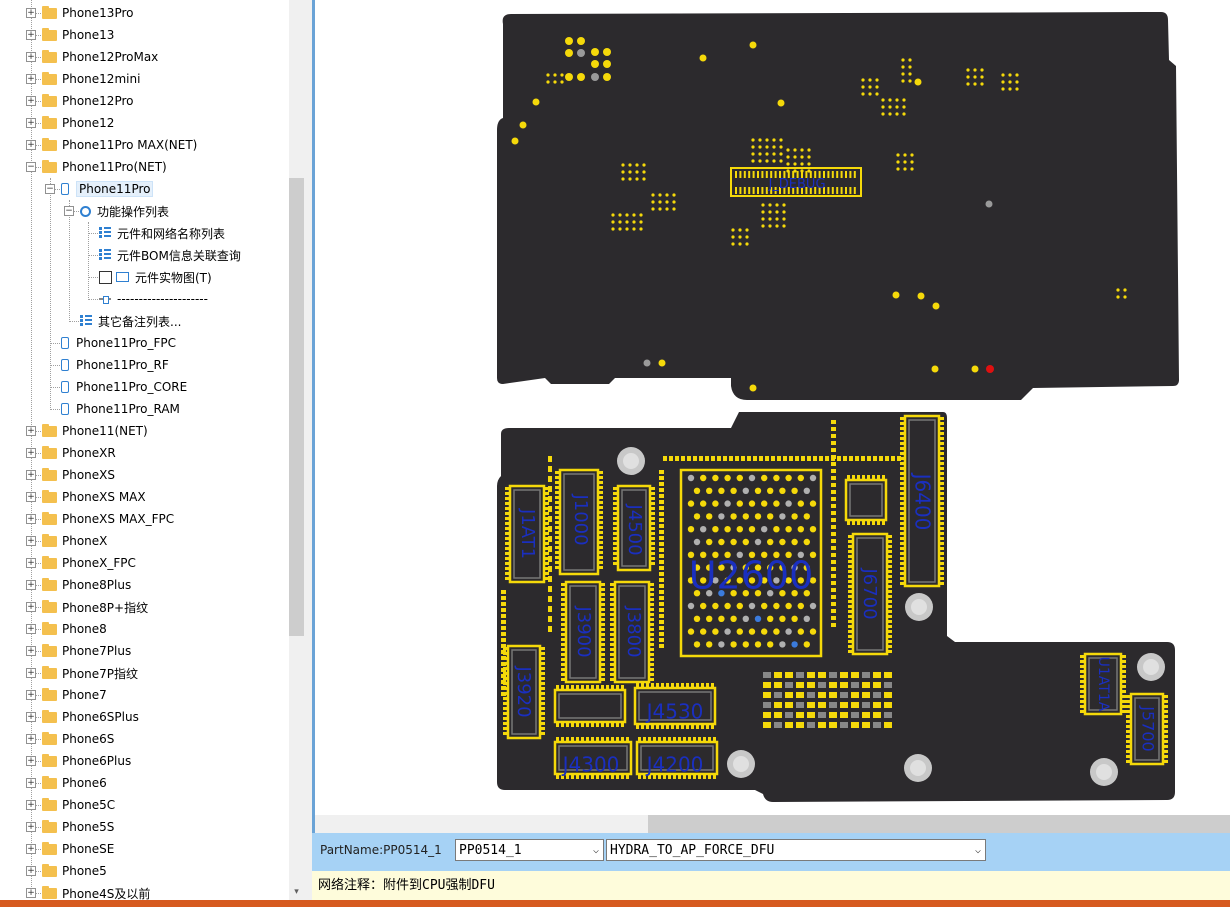  I want to click on pane-splitter, so click(308, 450).